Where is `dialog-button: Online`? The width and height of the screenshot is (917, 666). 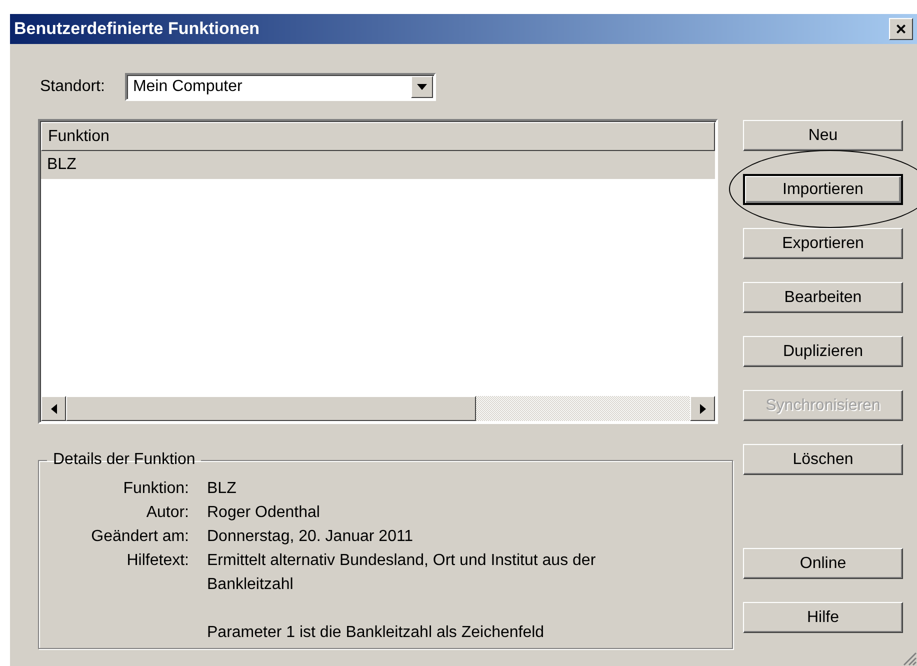
dialog-button: Online is located at coordinates (823, 563).